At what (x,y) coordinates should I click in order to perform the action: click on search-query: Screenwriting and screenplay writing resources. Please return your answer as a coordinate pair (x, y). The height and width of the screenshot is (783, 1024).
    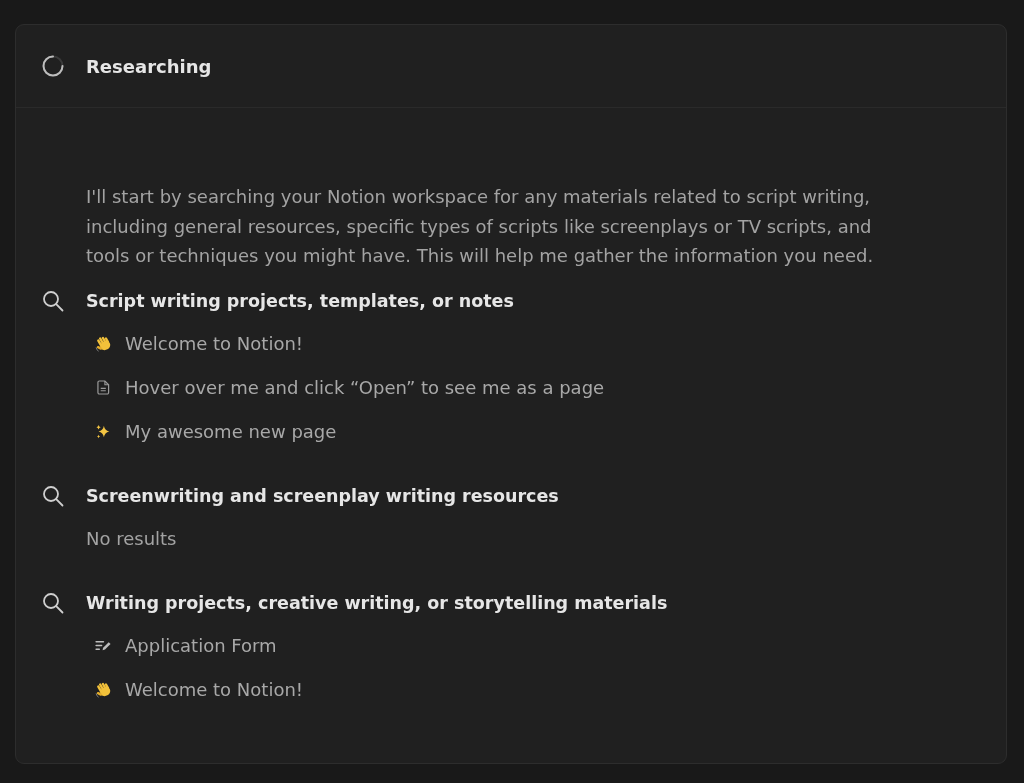
    Looking at the image, I should click on (322, 495).